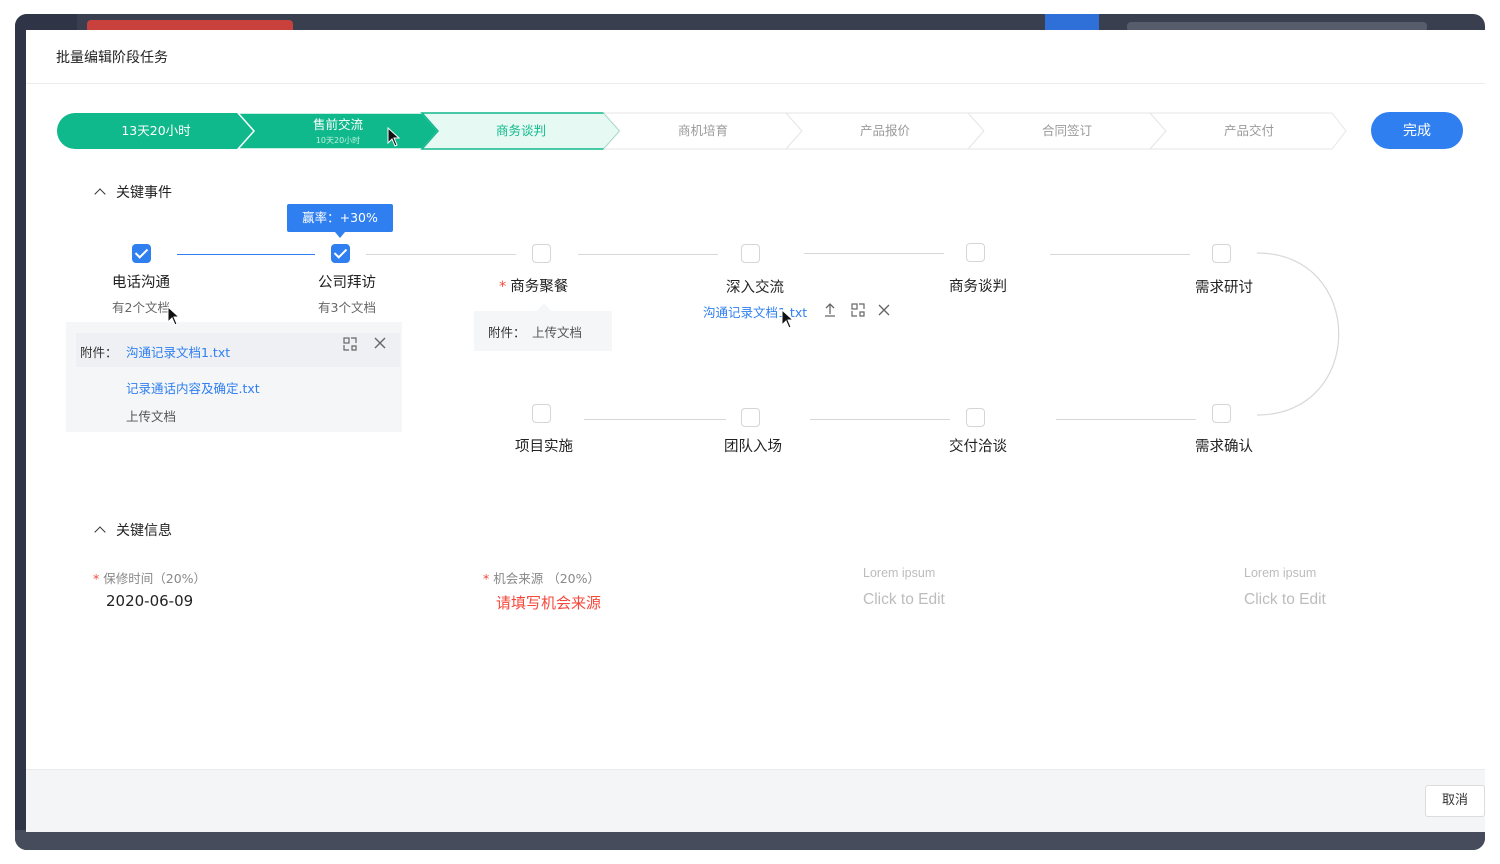 Image resolution: width=1500 pixels, height=864 pixels. I want to click on cancel-button: 取消, so click(1455, 801).